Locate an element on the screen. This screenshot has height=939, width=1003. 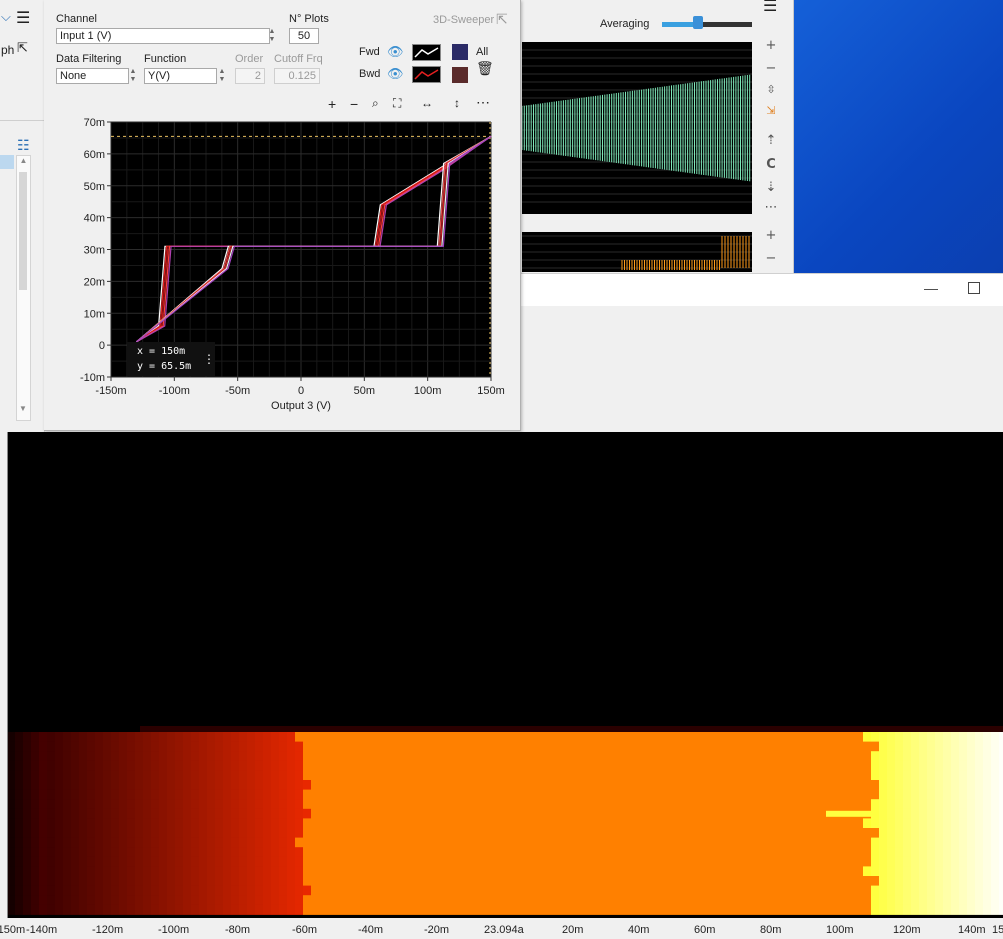
menu-icon: ☰ is located at coordinates (23, 17).